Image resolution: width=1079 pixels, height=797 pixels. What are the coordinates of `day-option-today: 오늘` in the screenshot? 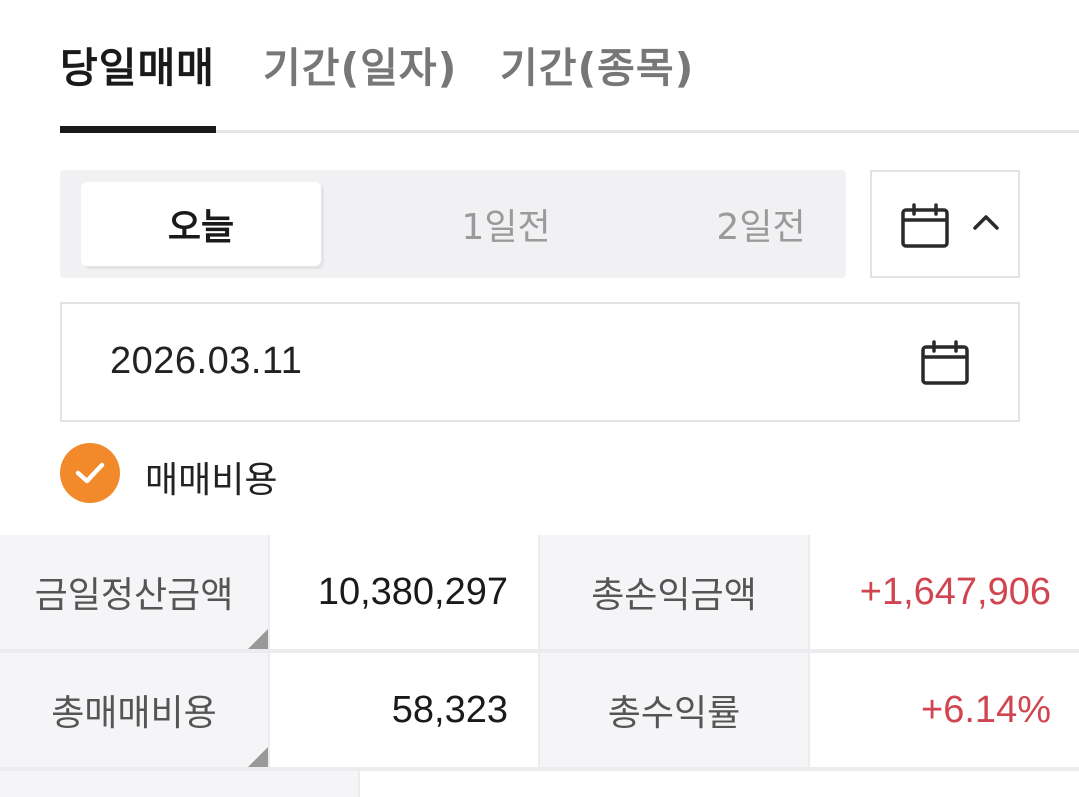 It's located at (201, 224).